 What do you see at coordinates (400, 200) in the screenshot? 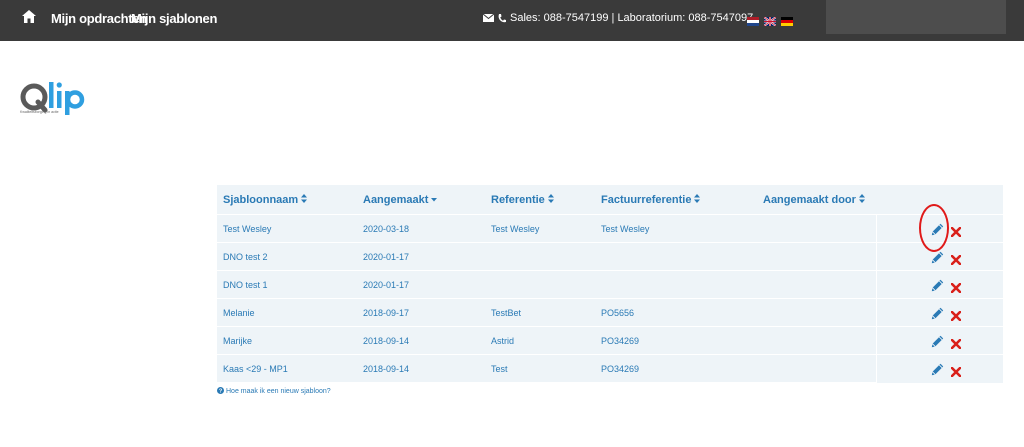
I see `header-aangemaakt: Aangemaakt` at bounding box center [400, 200].